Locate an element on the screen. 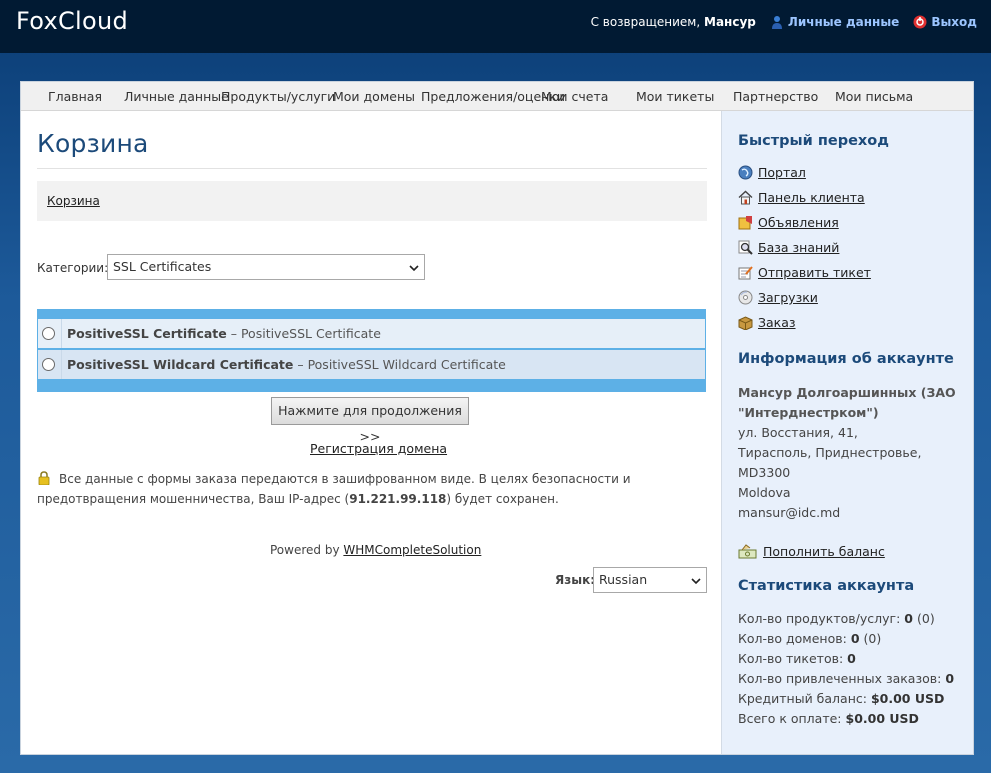 This screenshot has height=773, width=991. product-desc: – PositiveSSL Certificate is located at coordinates (303, 333).